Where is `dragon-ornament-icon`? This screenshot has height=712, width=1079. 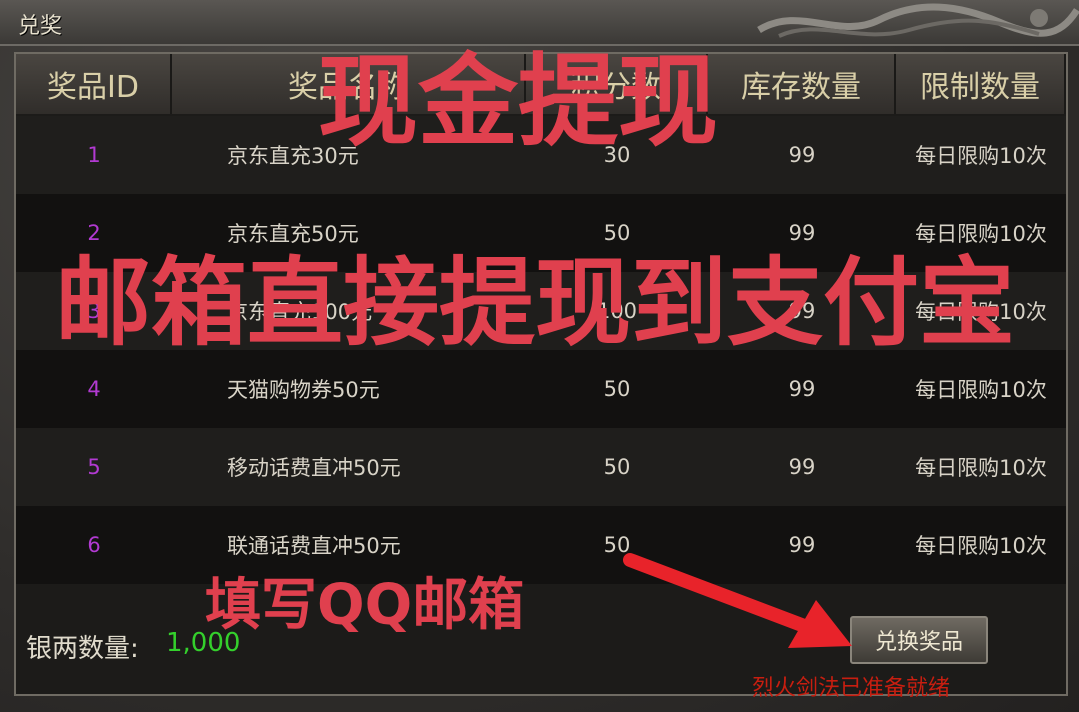
dragon-ornament-icon is located at coordinates (918, 20).